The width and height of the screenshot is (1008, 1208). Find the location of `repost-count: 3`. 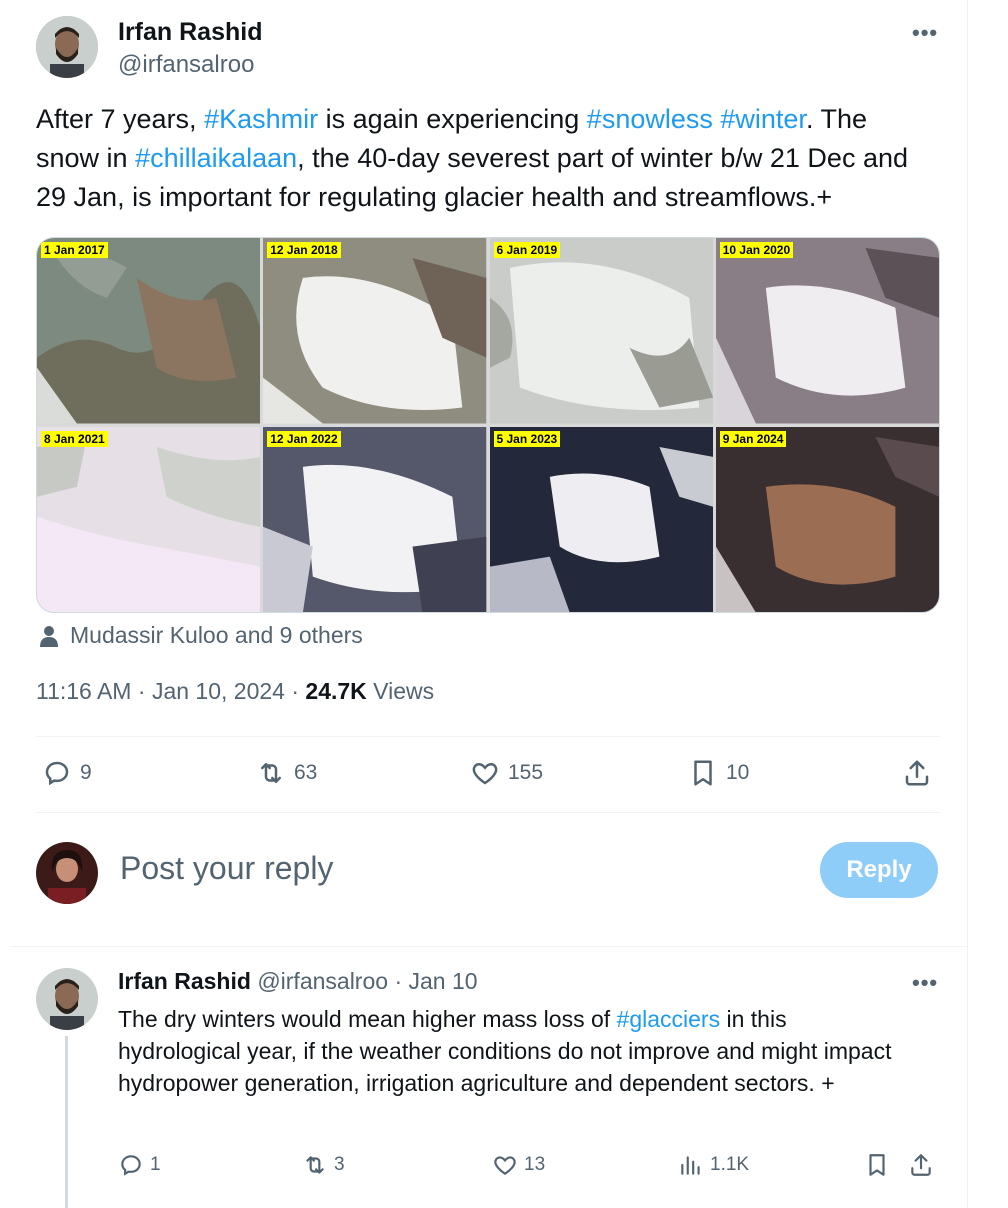

repost-count: 3 is located at coordinates (339, 1164).